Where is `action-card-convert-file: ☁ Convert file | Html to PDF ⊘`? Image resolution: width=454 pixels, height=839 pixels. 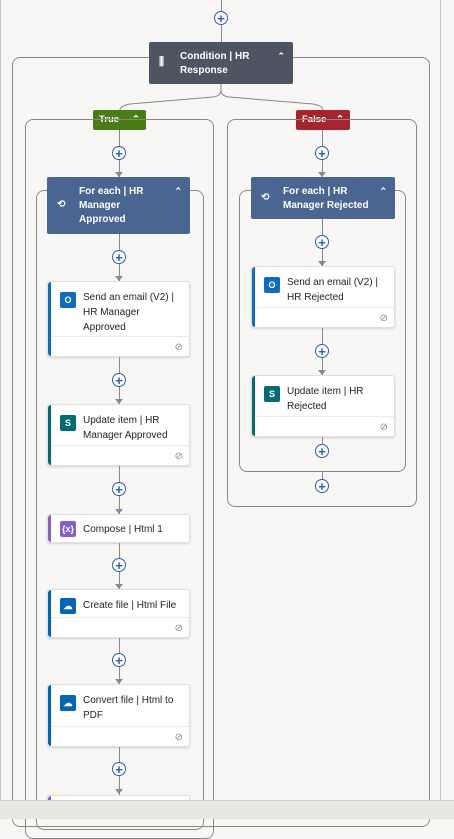 action-card-convert-file: ☁ Convert file | Html to PDF ⊘ is located at coordinates (118, 715).